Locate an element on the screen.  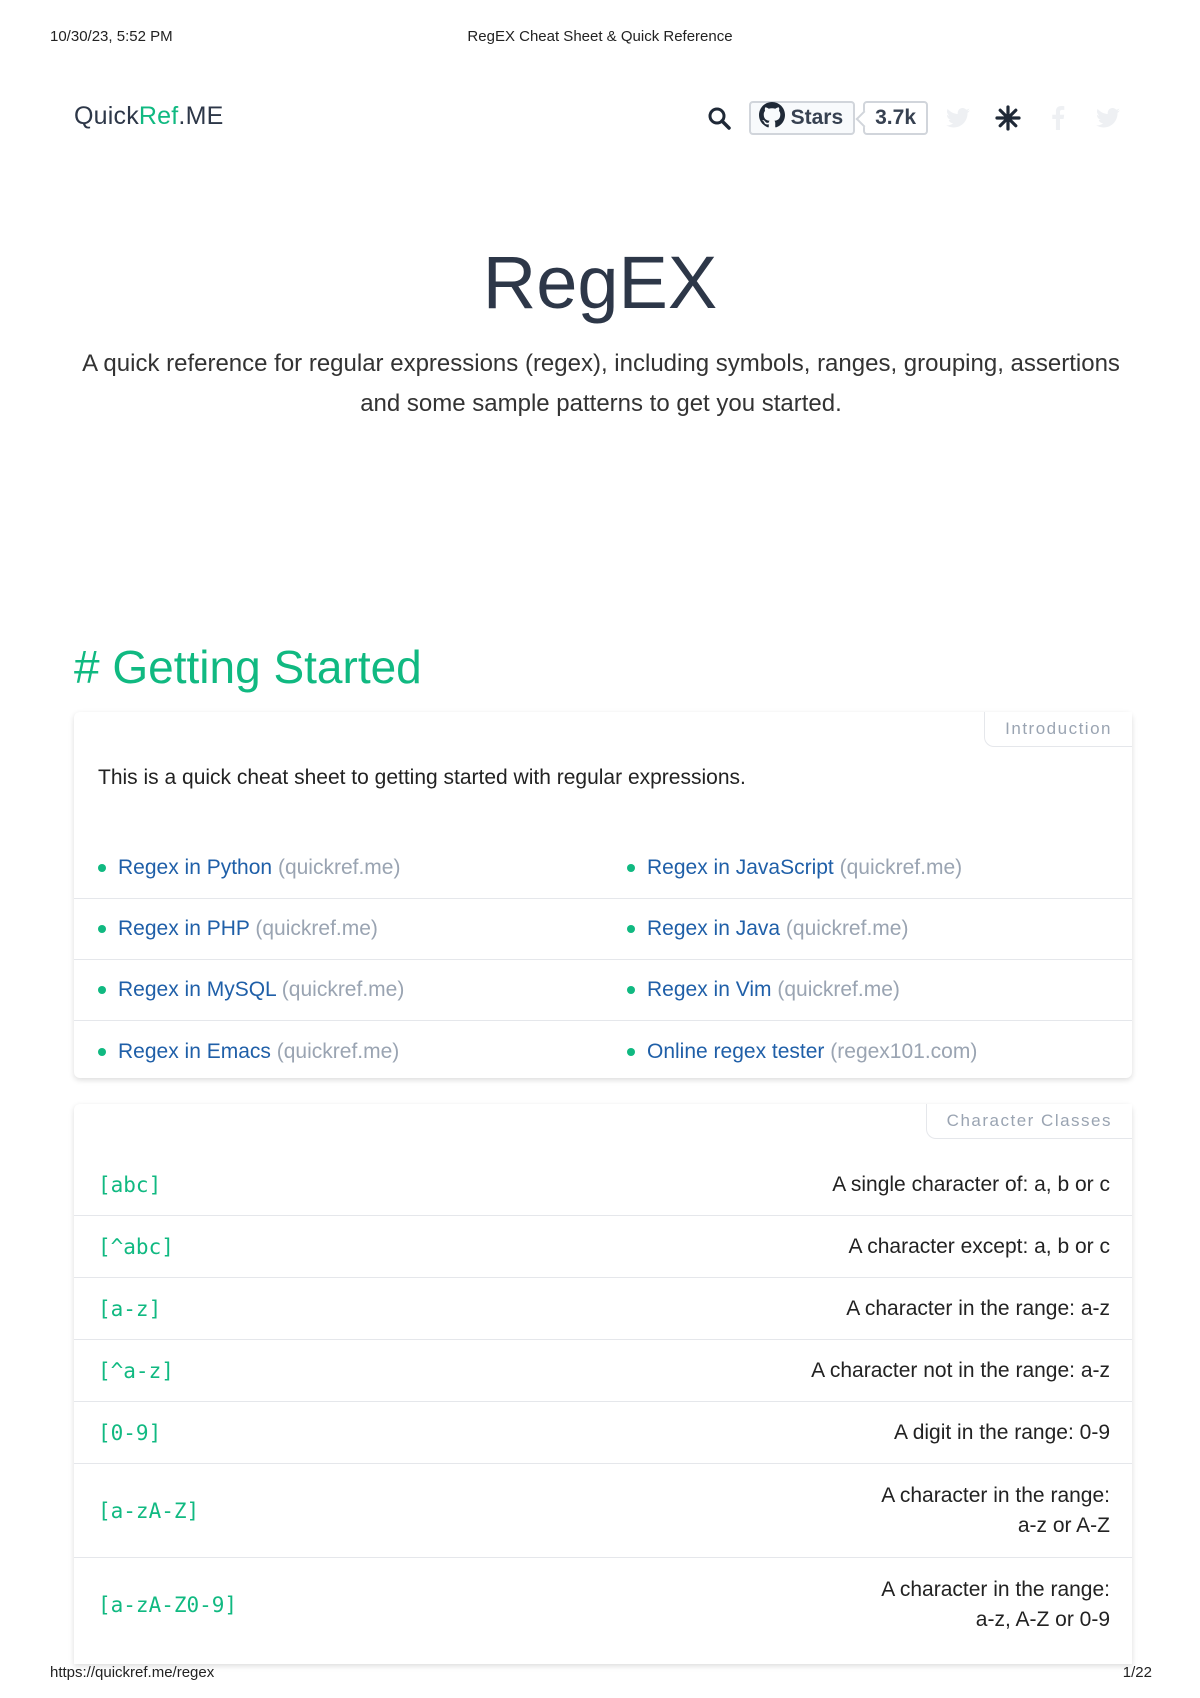
list-item: Regex in Vim (quickref.me) is located at coordinates (867, 990).